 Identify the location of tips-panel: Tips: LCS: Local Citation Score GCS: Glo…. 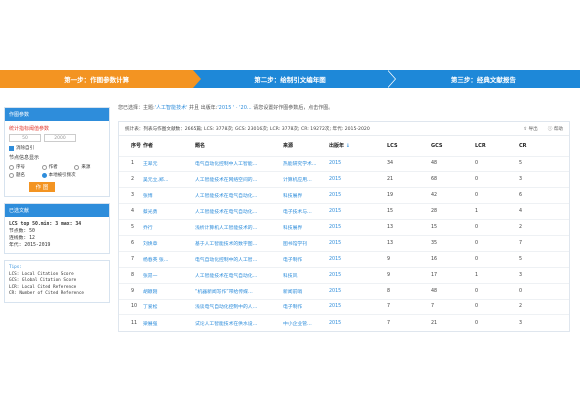
(57, 281).